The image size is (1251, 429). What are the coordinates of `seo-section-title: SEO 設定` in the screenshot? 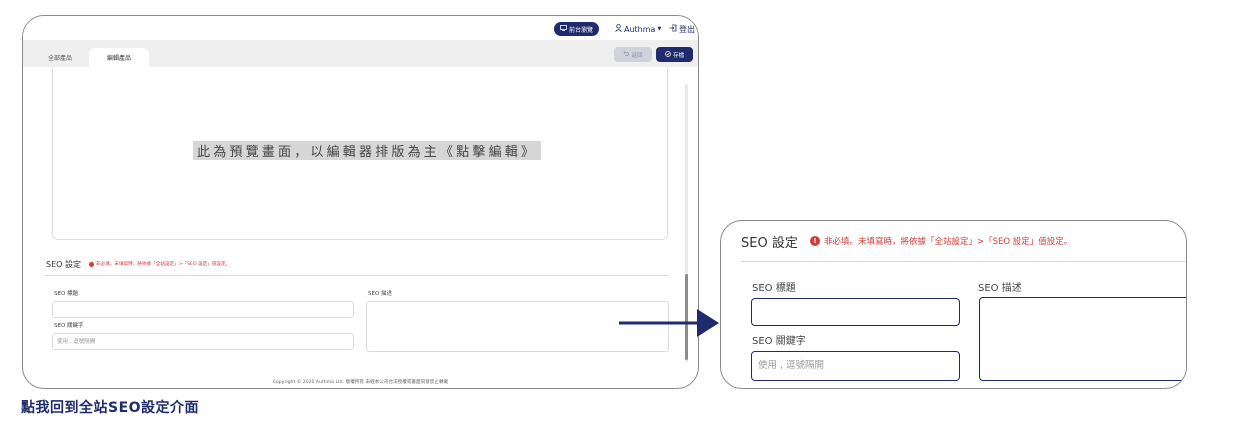 It's located at (63, 264).